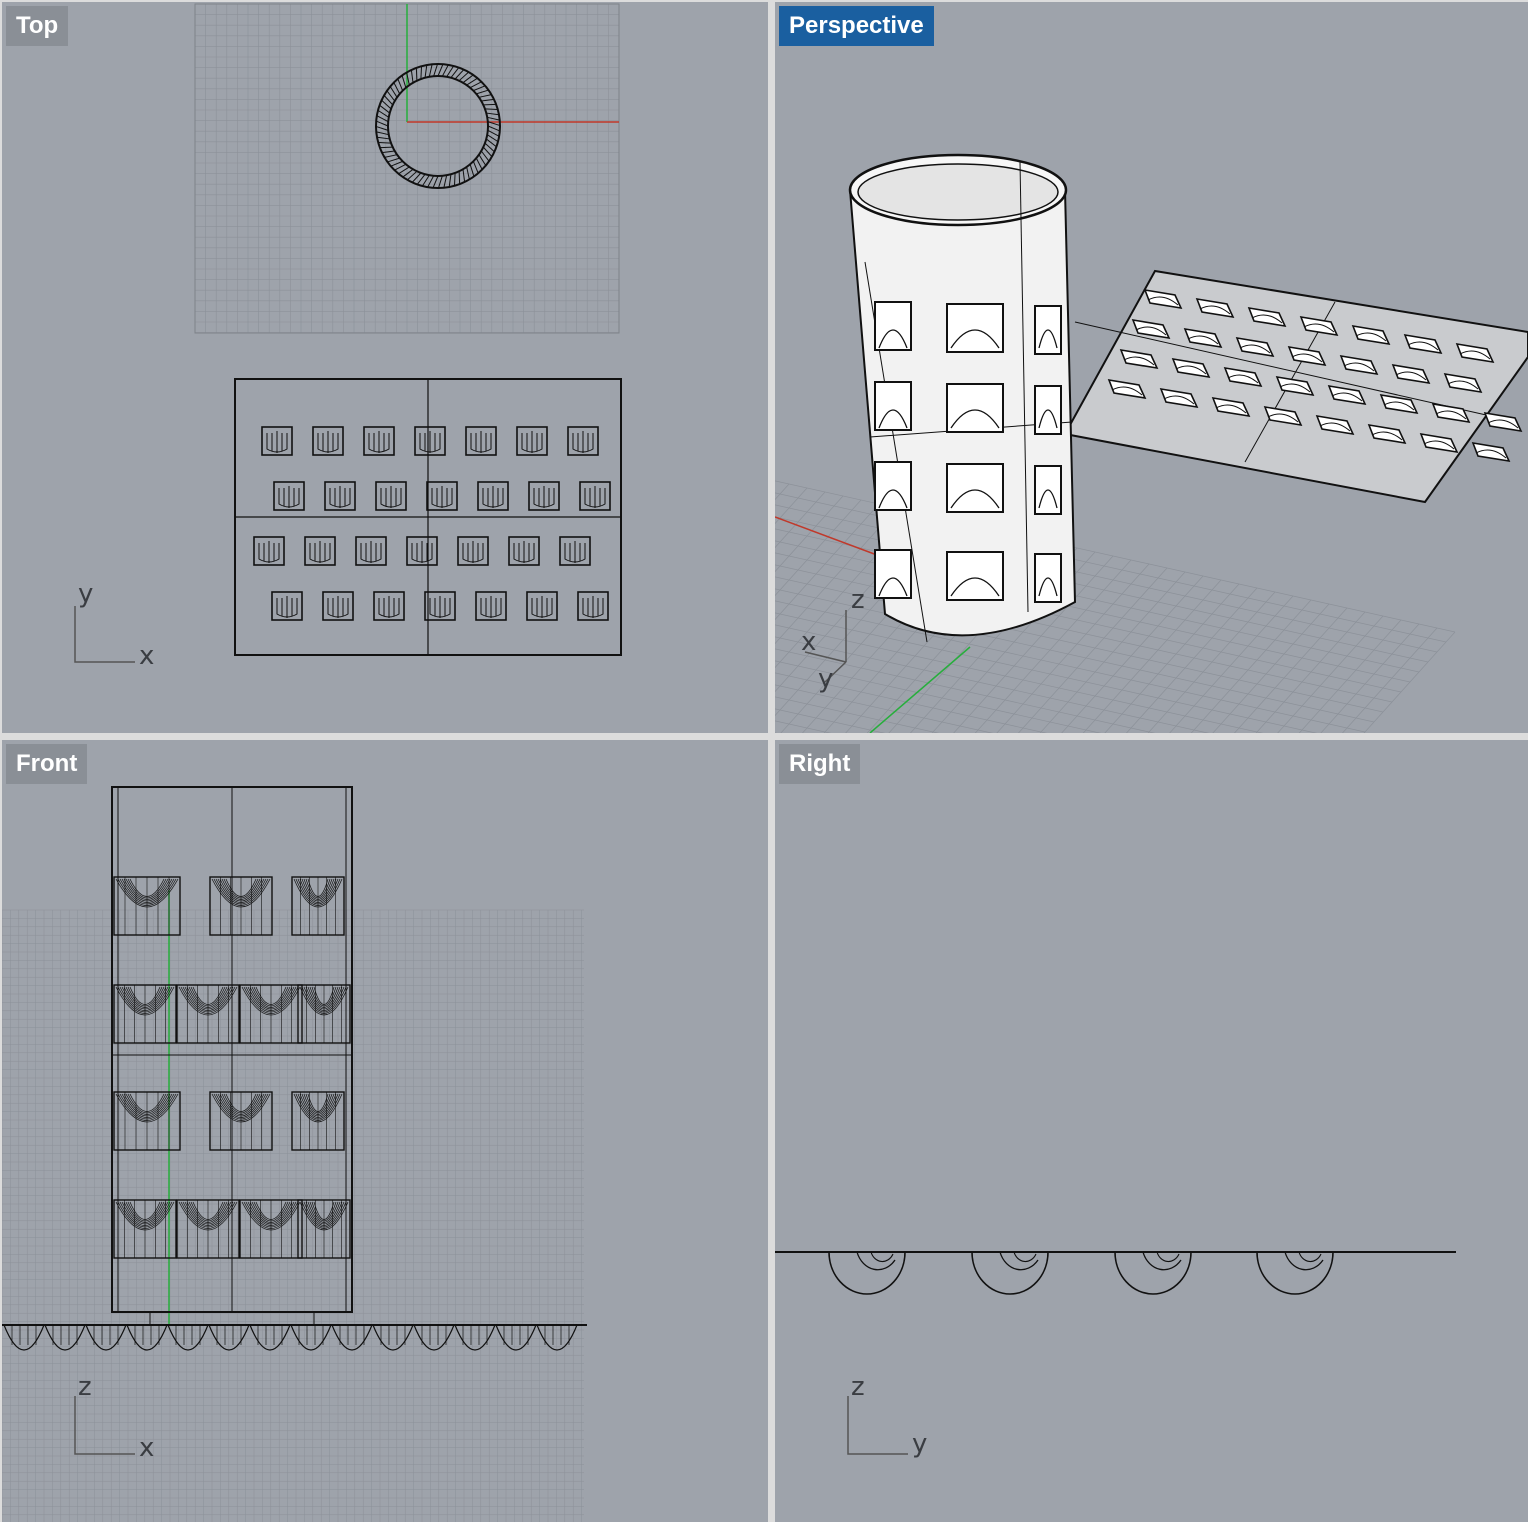 Image resolution: width=1528 pixels, height=1522 pixels. Describe the element at coordinates (820, 764) in the screenshot. I see `right-viewport-title: Right` at that location.